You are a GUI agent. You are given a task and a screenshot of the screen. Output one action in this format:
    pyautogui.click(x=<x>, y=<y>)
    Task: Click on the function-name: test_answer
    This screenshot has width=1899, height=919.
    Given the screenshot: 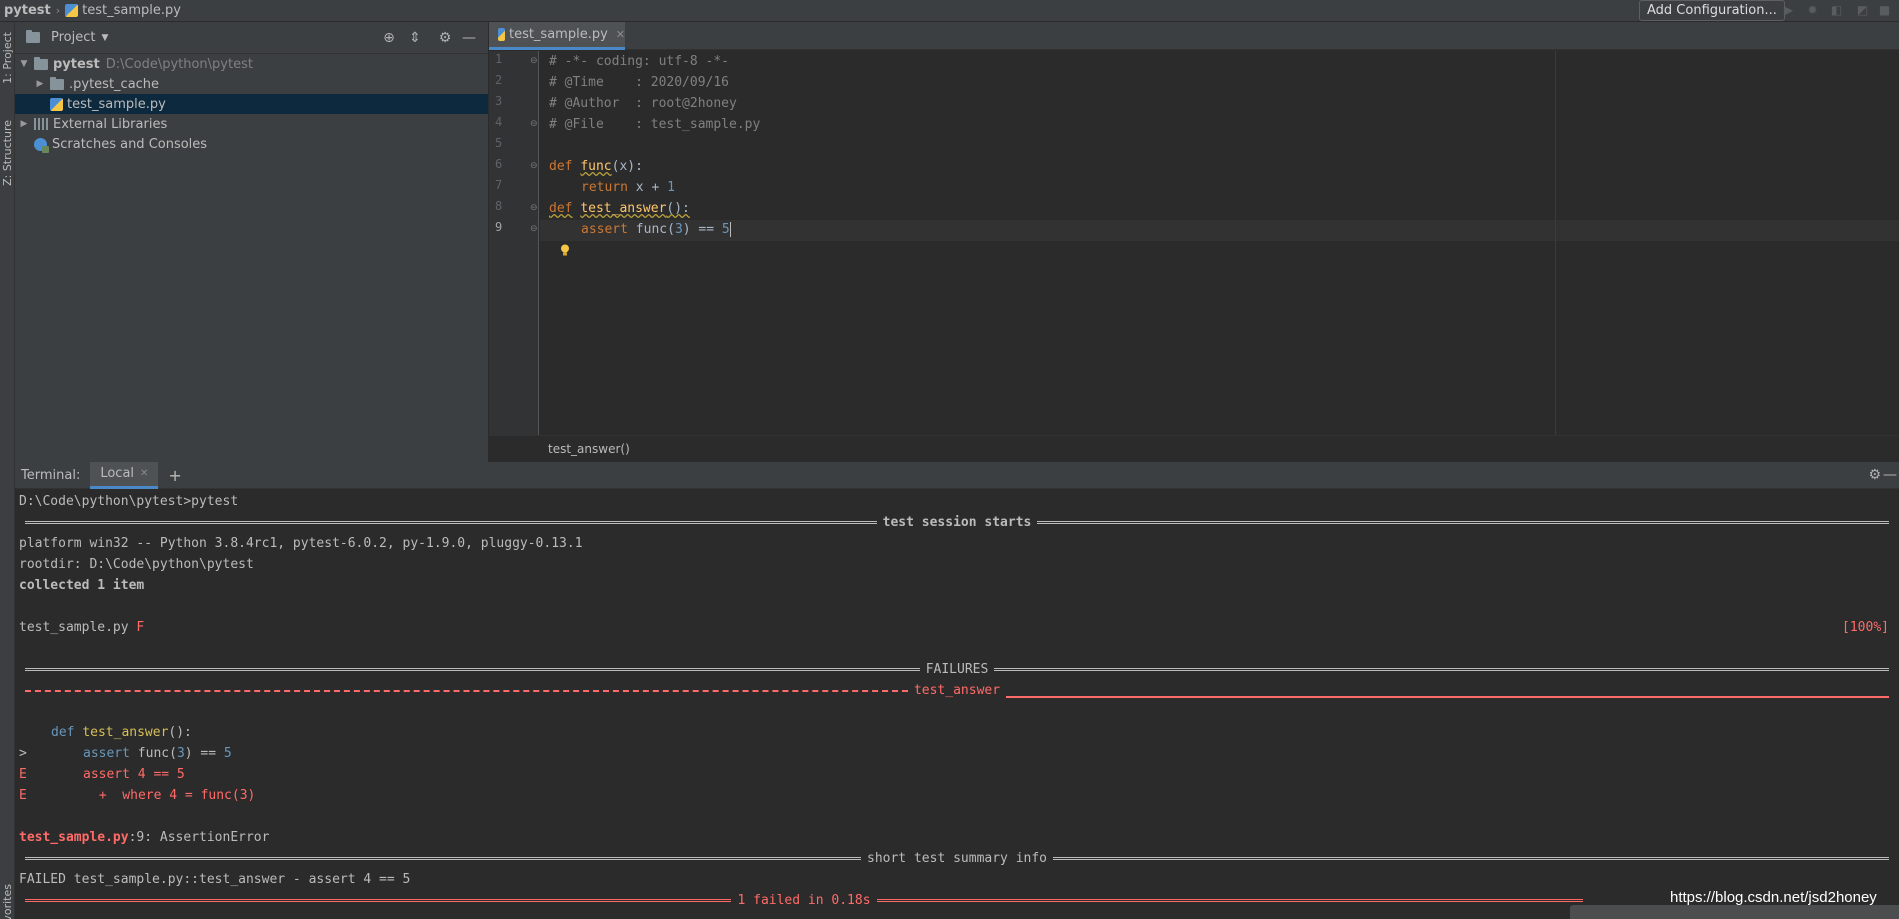 What is the action you would take?
    pyautogui.click(x=125, y=732)
    